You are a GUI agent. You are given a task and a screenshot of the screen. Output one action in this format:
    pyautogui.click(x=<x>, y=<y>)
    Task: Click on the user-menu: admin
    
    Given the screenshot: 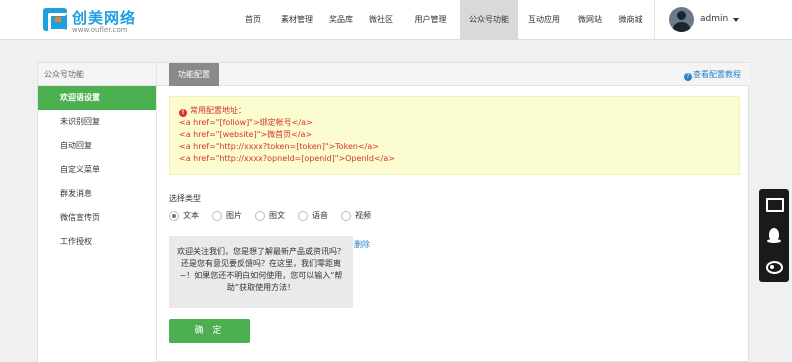 What is the action you would take?
    pyautogui.click(x=723, y=20)
    